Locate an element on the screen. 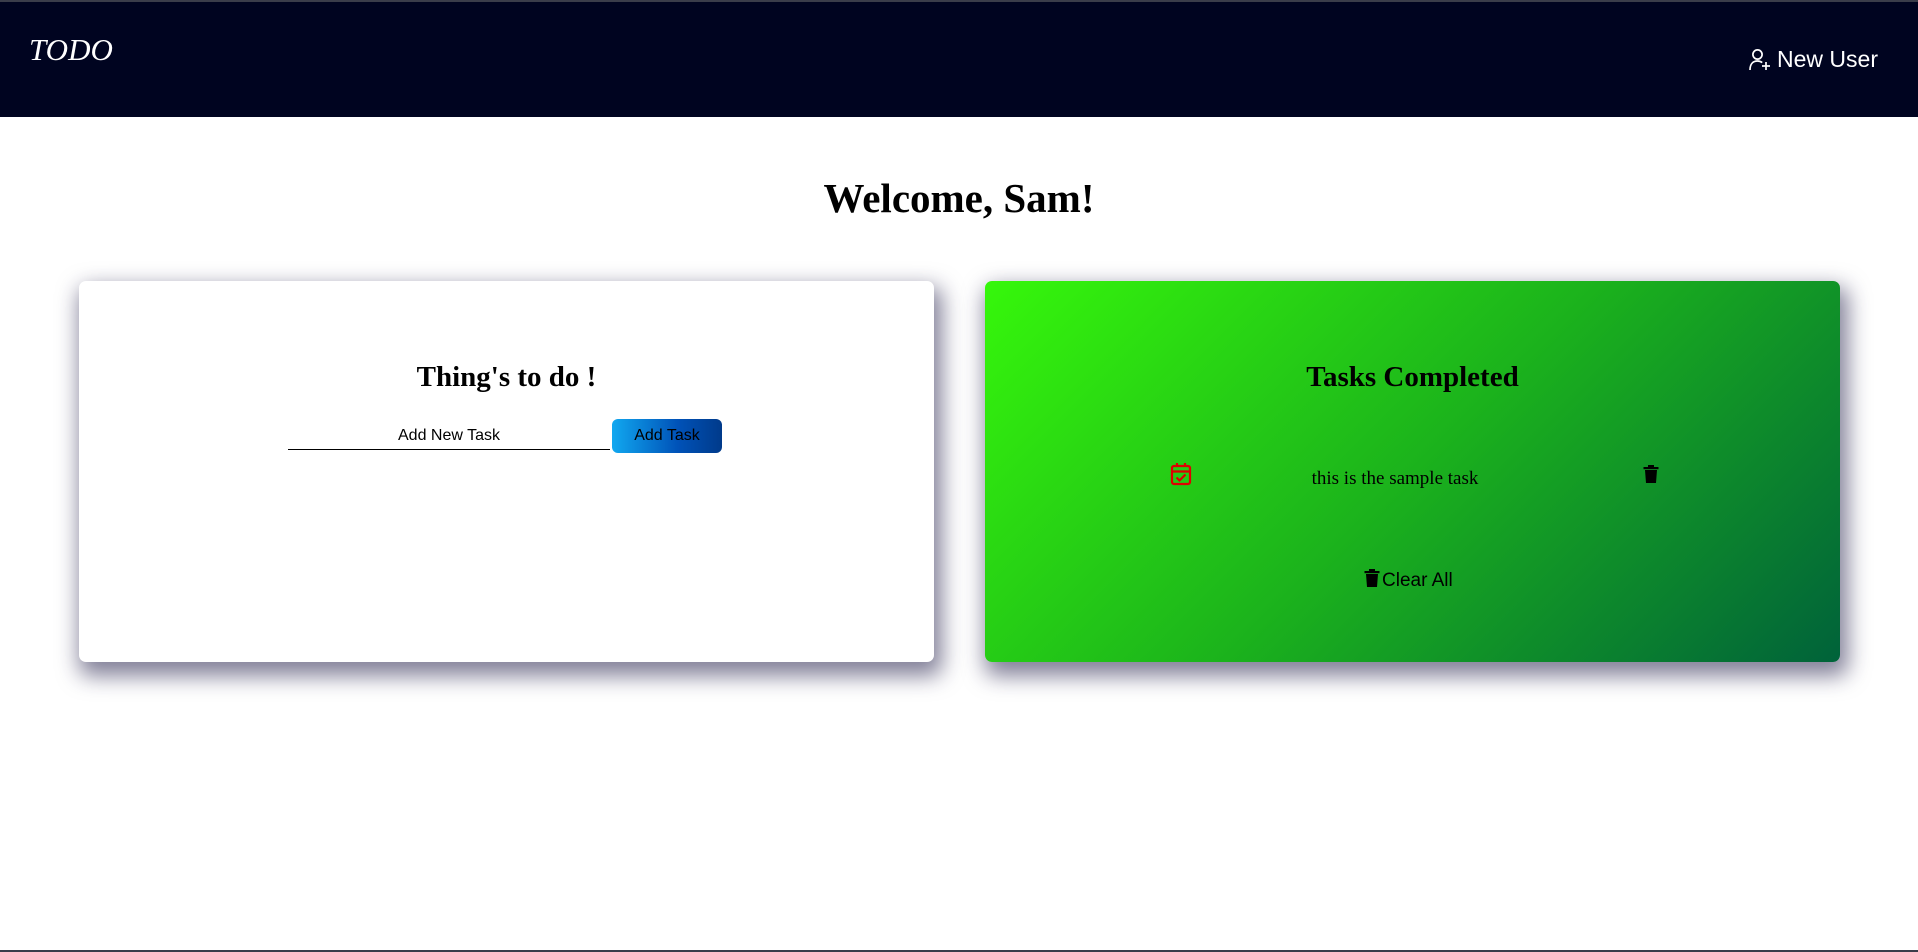 Image resolution: width=1918 pixels, height=952 pixels. calendar-check-icon is located at coordinates (1181, 474).